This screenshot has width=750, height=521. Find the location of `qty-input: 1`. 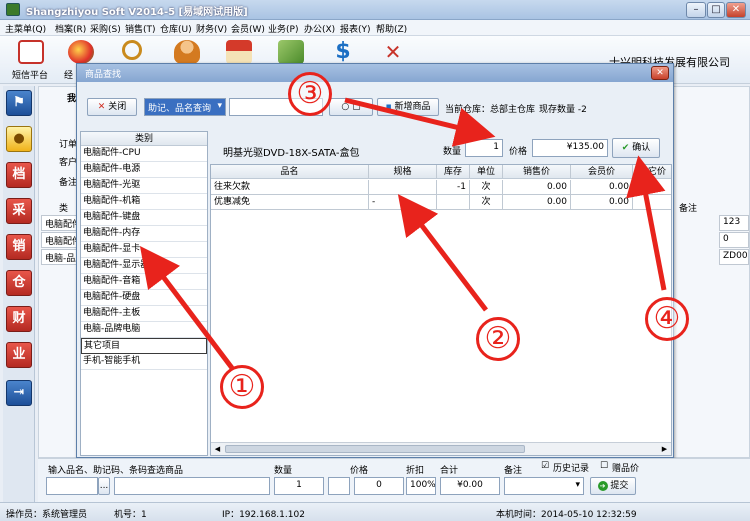

qty-input: 1 is located at coordinates (484, 148).